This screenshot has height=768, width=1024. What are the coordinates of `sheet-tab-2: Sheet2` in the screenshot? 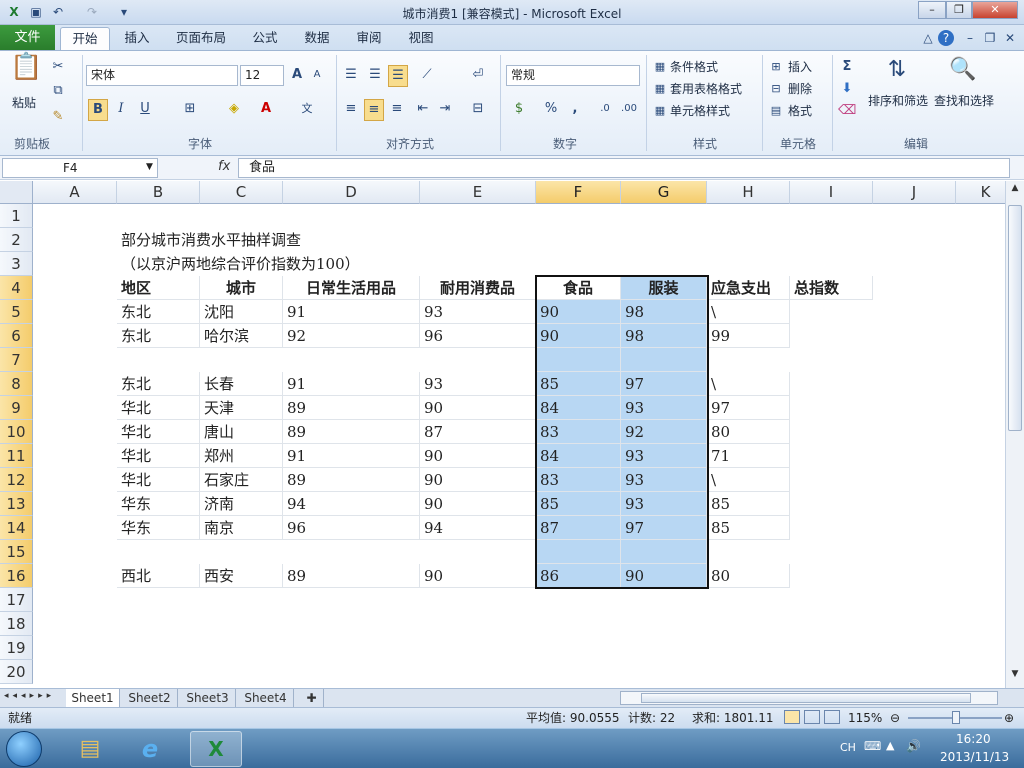 It's located at (150, 698).